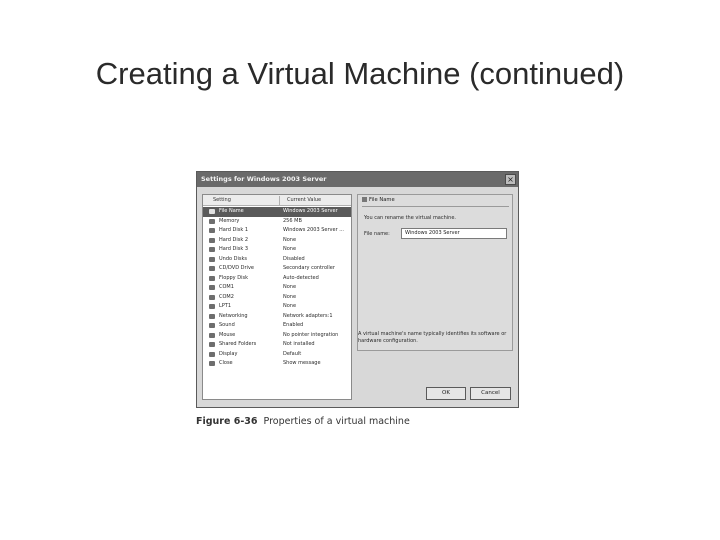 The image size is (720, 540). Describe the element at coordinates (227, 334) in the screenshot. I see `setting-label: Mouse` at that location.